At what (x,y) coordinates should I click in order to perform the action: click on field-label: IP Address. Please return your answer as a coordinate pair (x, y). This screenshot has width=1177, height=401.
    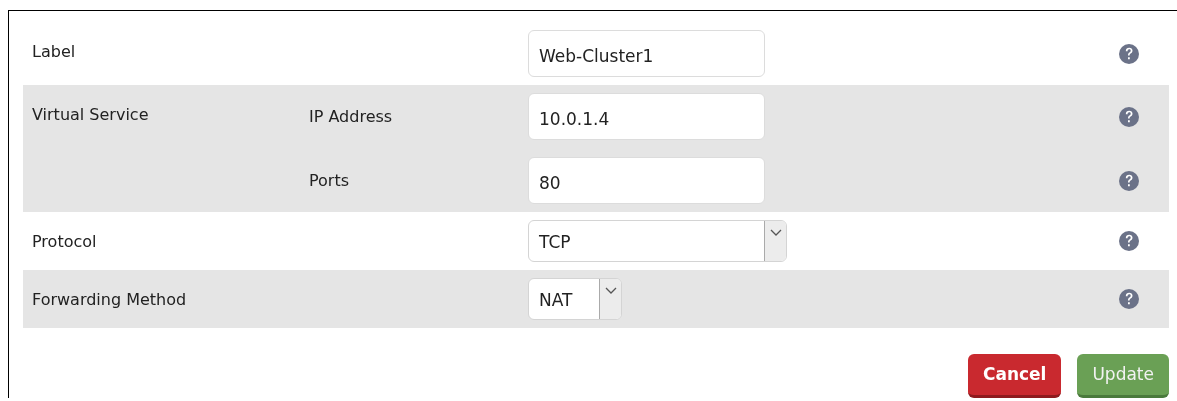
    Looking at the image, I should click on (351, 116).